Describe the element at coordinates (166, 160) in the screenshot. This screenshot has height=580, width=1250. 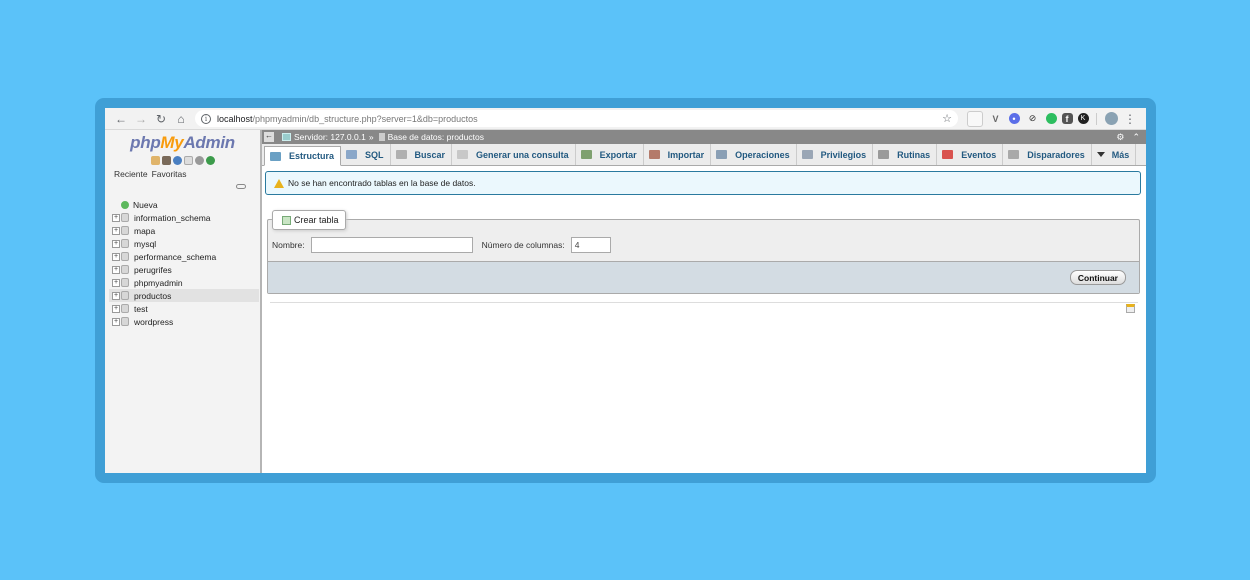
I see `exit-icon` at that location.